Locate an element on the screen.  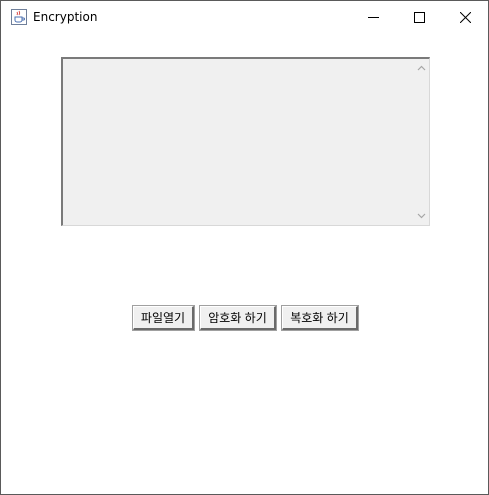
scroll-up-arrow-icon is located at coordinates (421, 68).